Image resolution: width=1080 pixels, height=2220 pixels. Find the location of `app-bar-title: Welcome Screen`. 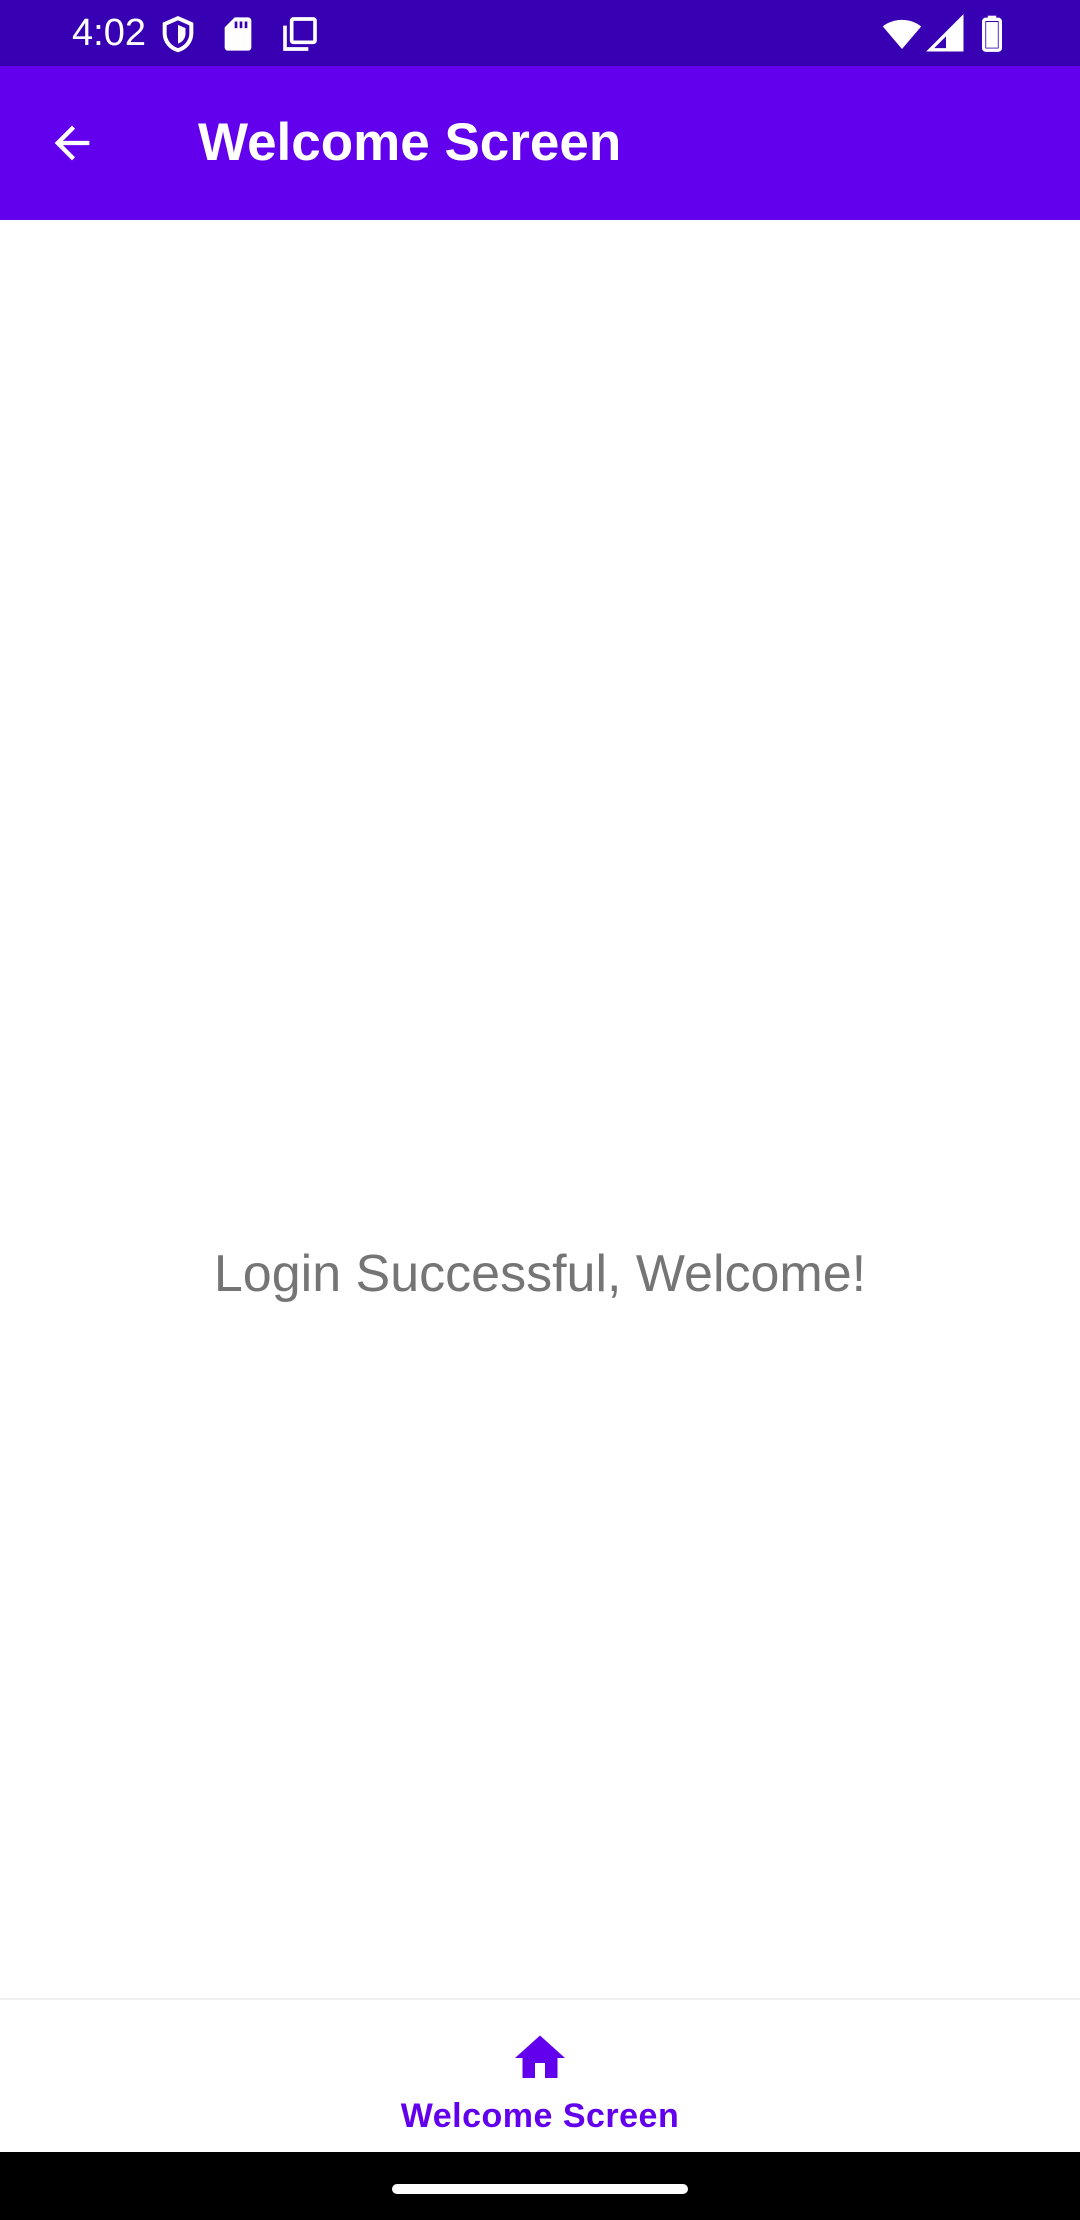

app-bar-title: Welcome Screen is located at coordinates (410, 142).